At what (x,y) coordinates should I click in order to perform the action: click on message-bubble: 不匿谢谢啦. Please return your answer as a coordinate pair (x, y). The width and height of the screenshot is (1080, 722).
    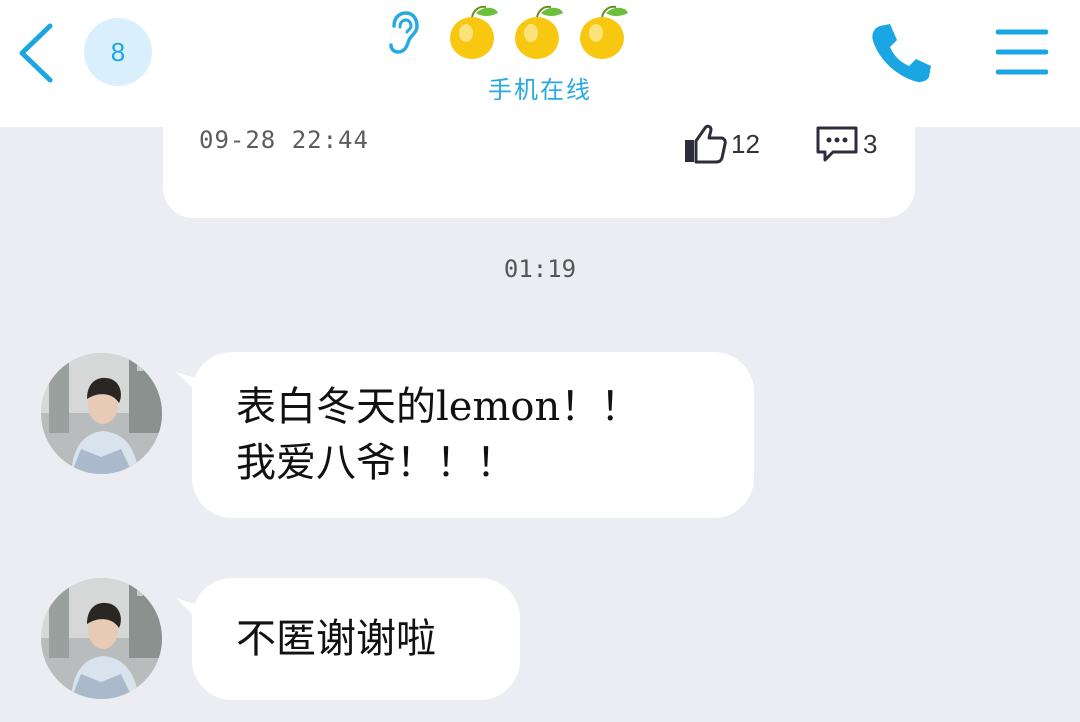
    Looking at the image, I should click on (348, 639).